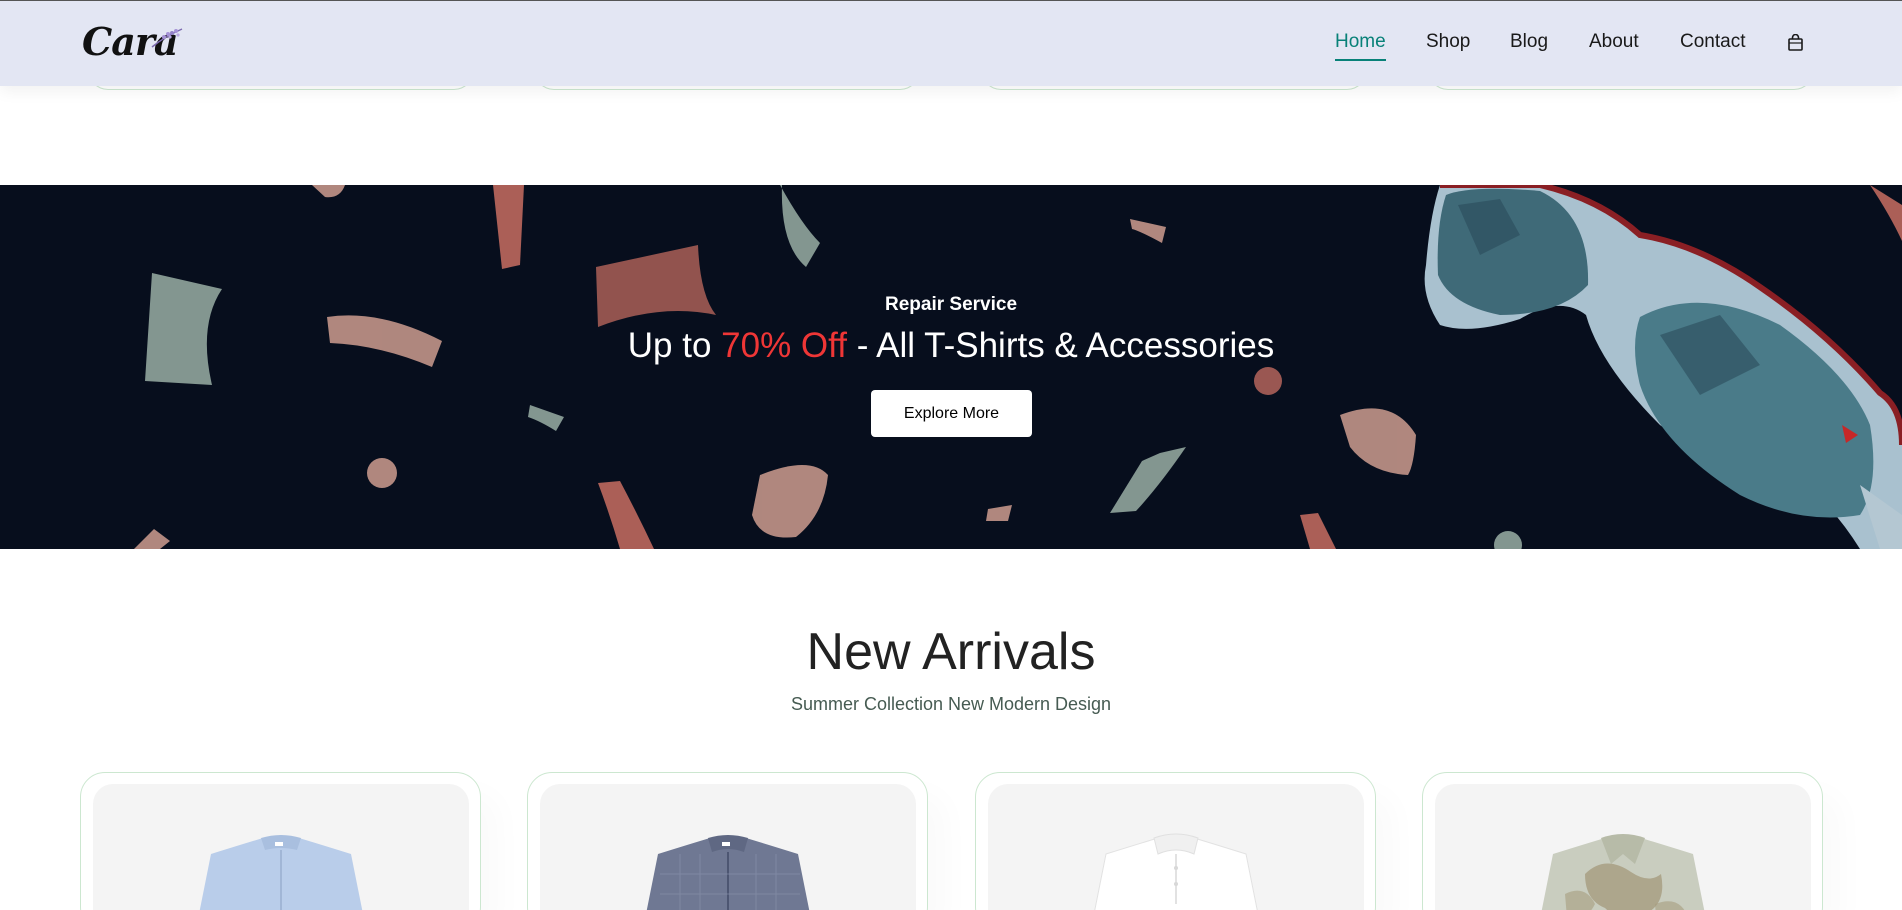 Image resolution: width=1902 pixels, height=910 pixels. I want to click on section-subtitle: Summer Collection New Modern Design, so click(951, 704).